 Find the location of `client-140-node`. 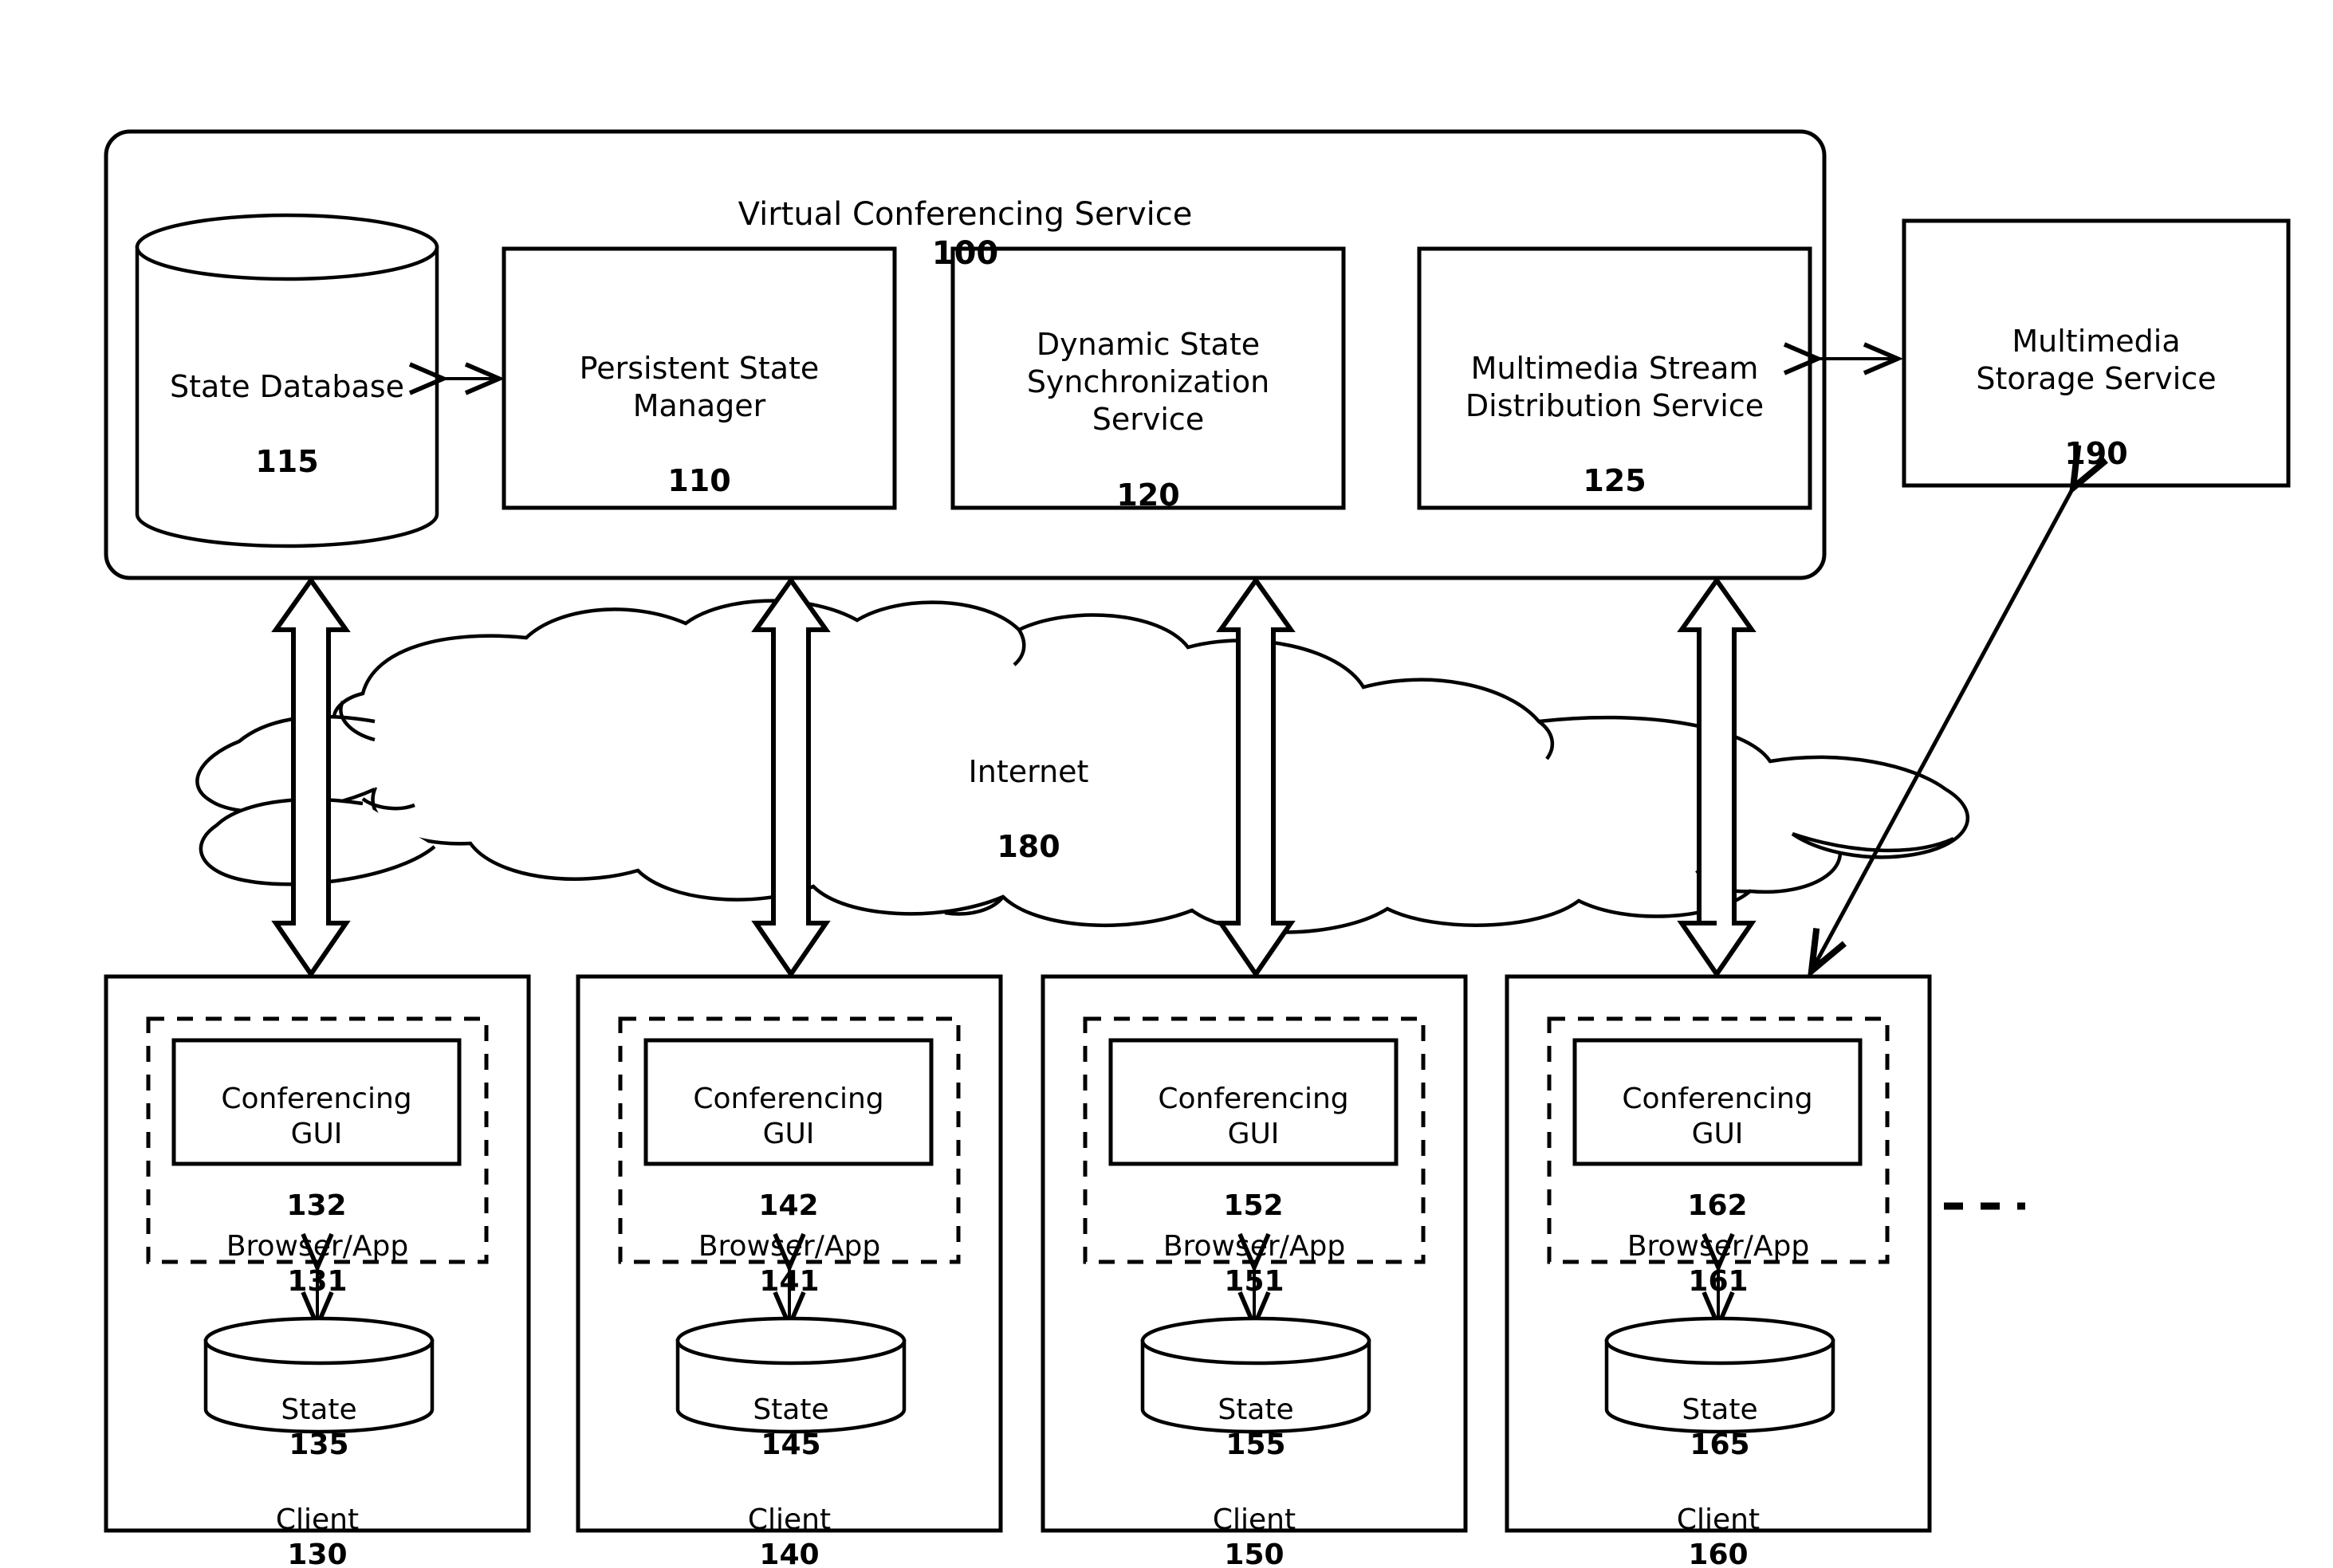

client-140-node is located at coordinates (789, 1254).